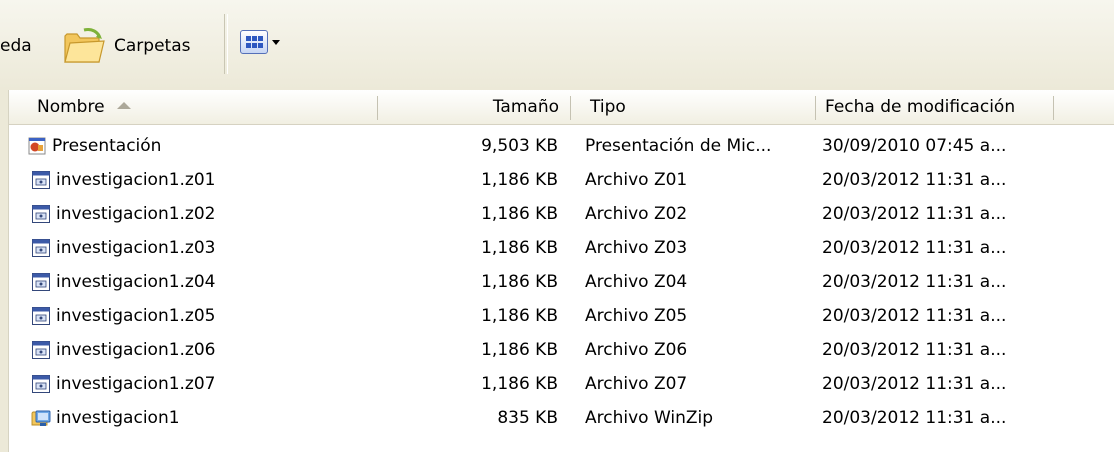  I want to click on file-name: investigacion1.z02, so click(136, 214).